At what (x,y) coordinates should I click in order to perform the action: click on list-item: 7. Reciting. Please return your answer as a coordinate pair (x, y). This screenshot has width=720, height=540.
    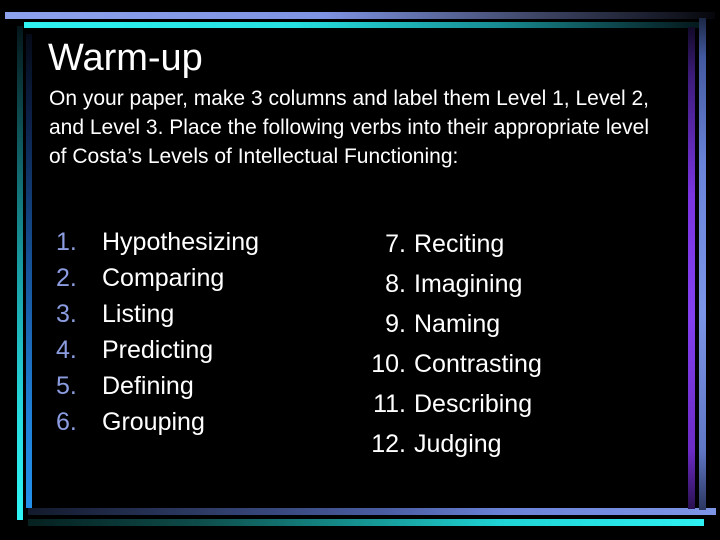
    Looking at the image, I should click on (513, 244).